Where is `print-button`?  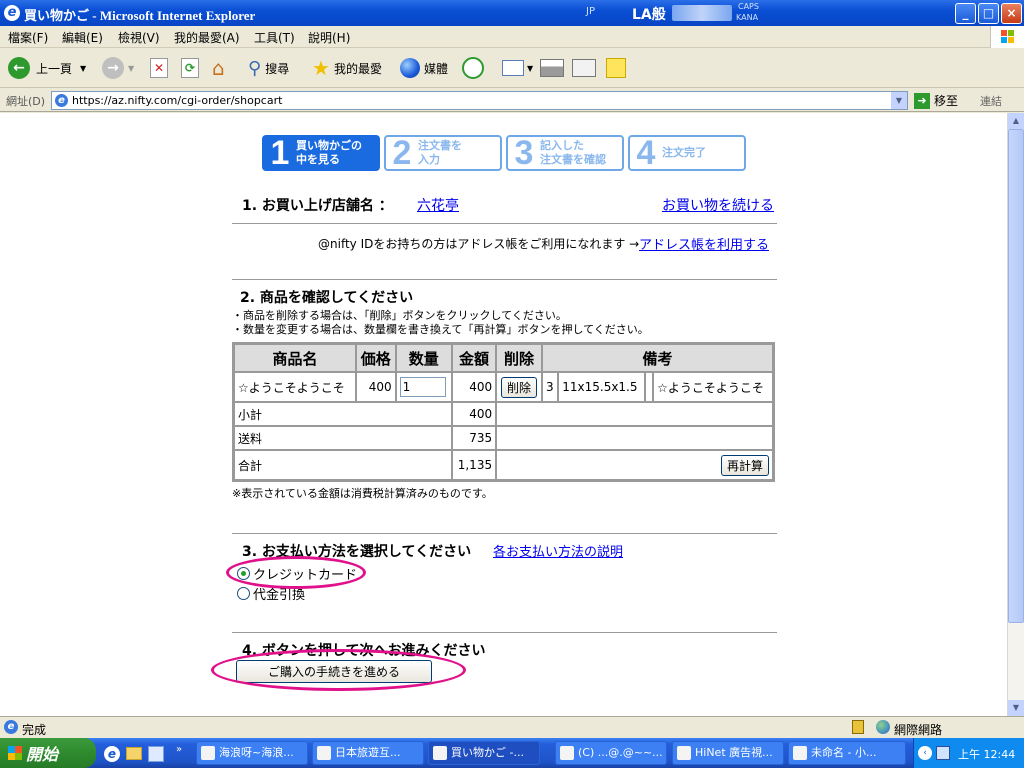
print-button is located at coordinates (552, 68).